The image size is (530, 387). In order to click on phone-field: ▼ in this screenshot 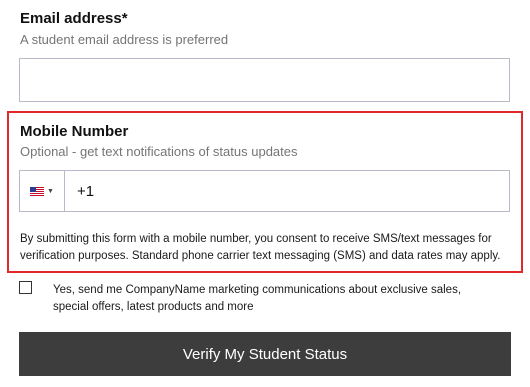, I will do `click(264, 191)`.